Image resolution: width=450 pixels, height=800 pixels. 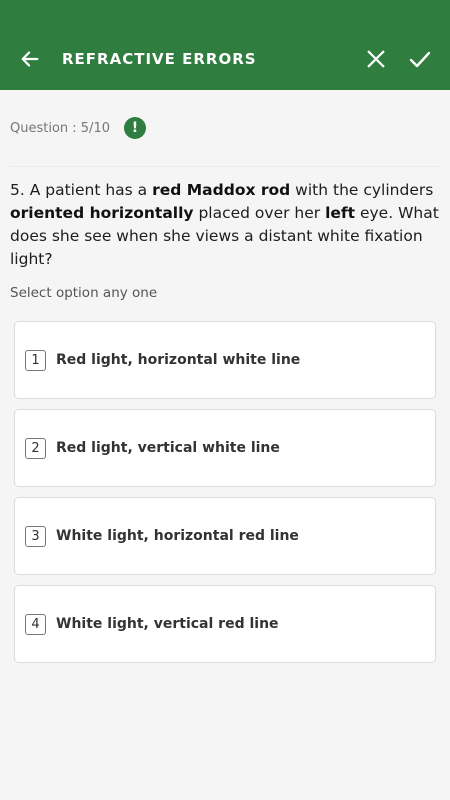 I want to click on arrow-back-icon, so click(x=30, y=59).